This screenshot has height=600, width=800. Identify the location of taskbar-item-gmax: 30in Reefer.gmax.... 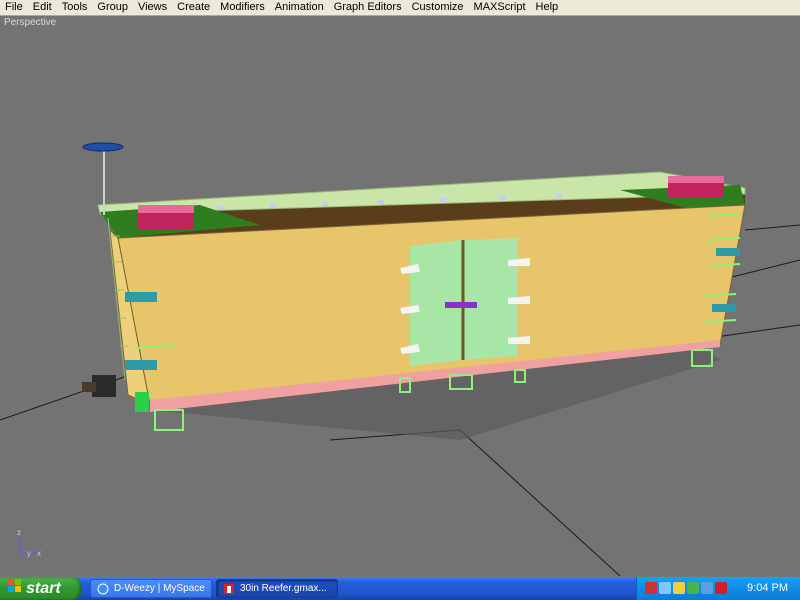
(277, 588).